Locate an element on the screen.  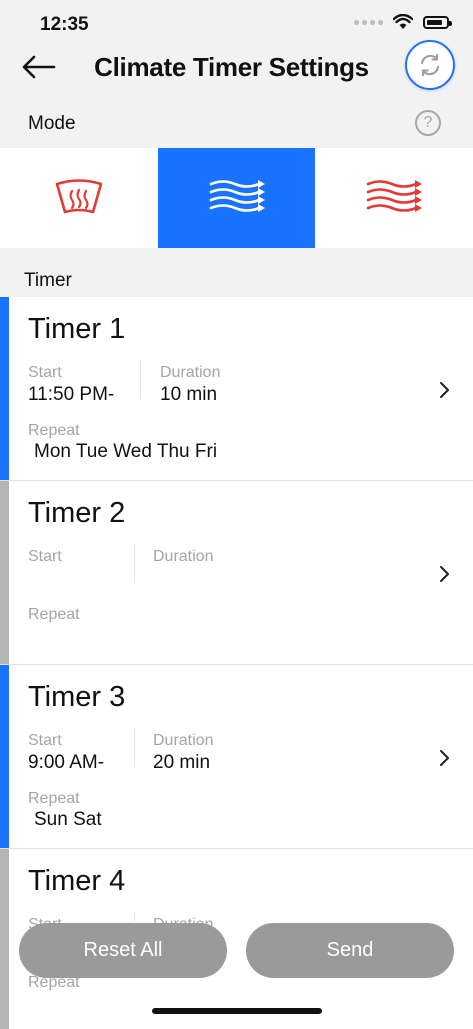
sync-button is located at coordinates (430, 65).